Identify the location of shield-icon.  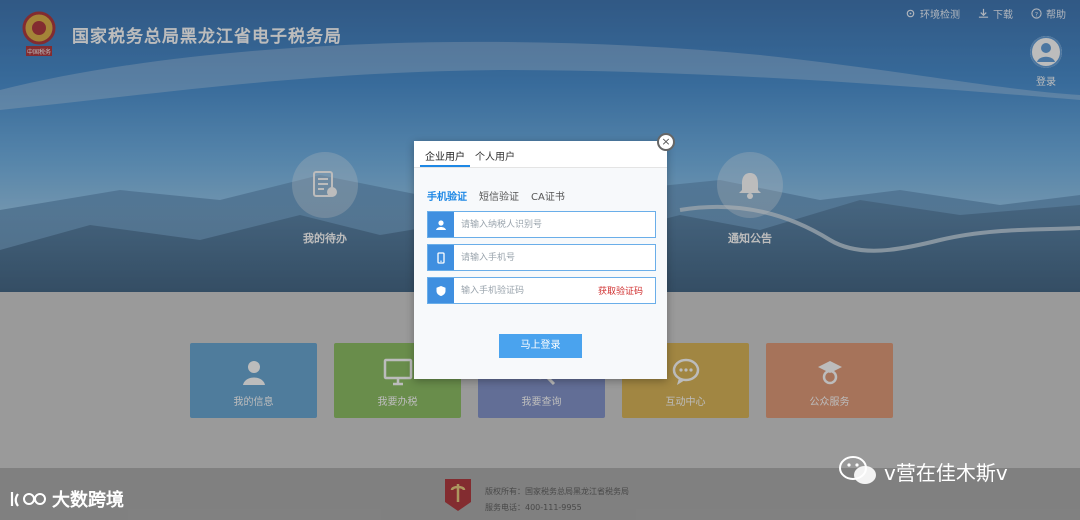
(441, 290).